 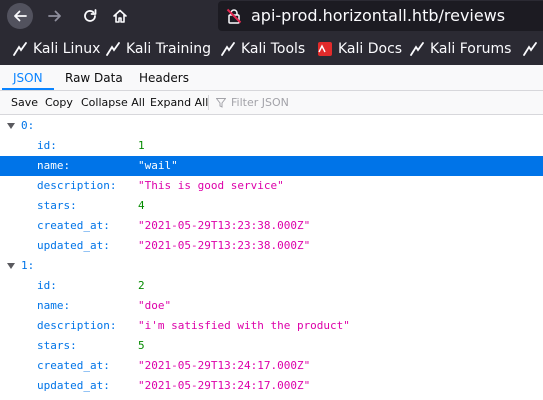 I want to click on property-value: "i'm satisfied with the product", so click(x=244, y=325).